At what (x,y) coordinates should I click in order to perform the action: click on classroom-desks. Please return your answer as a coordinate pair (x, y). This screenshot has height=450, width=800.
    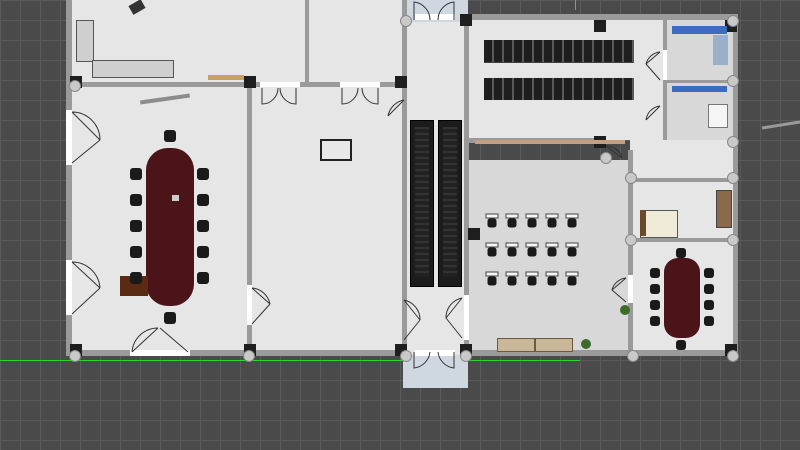
    Looking at the image, I should click on (532, 249).